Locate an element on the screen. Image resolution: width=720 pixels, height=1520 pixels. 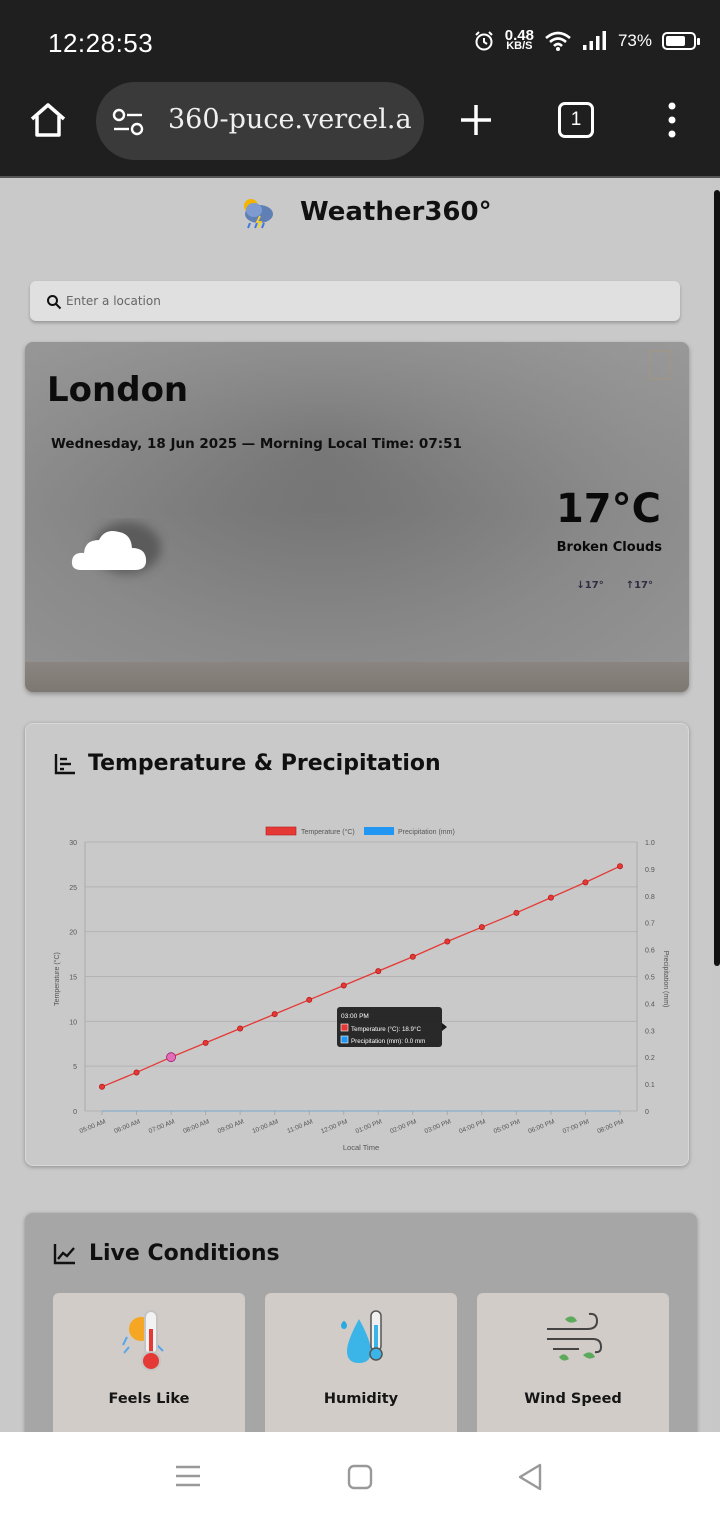
y2-tick-label: 1.0 is located at coordinates (650, 843).